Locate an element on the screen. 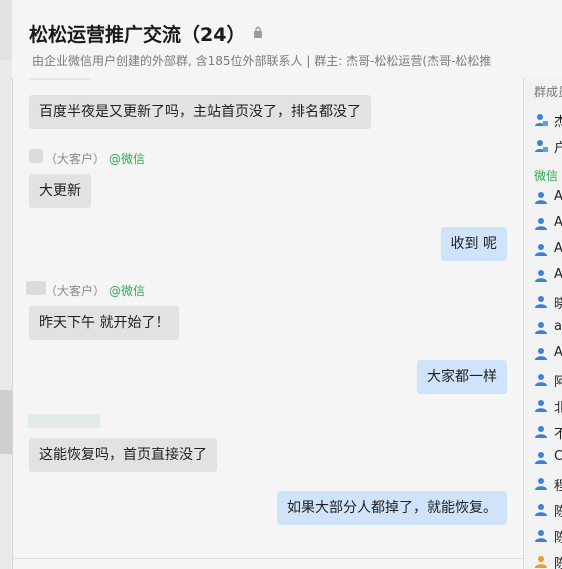  blurred-sender-name is located at coordinates (64, 421).